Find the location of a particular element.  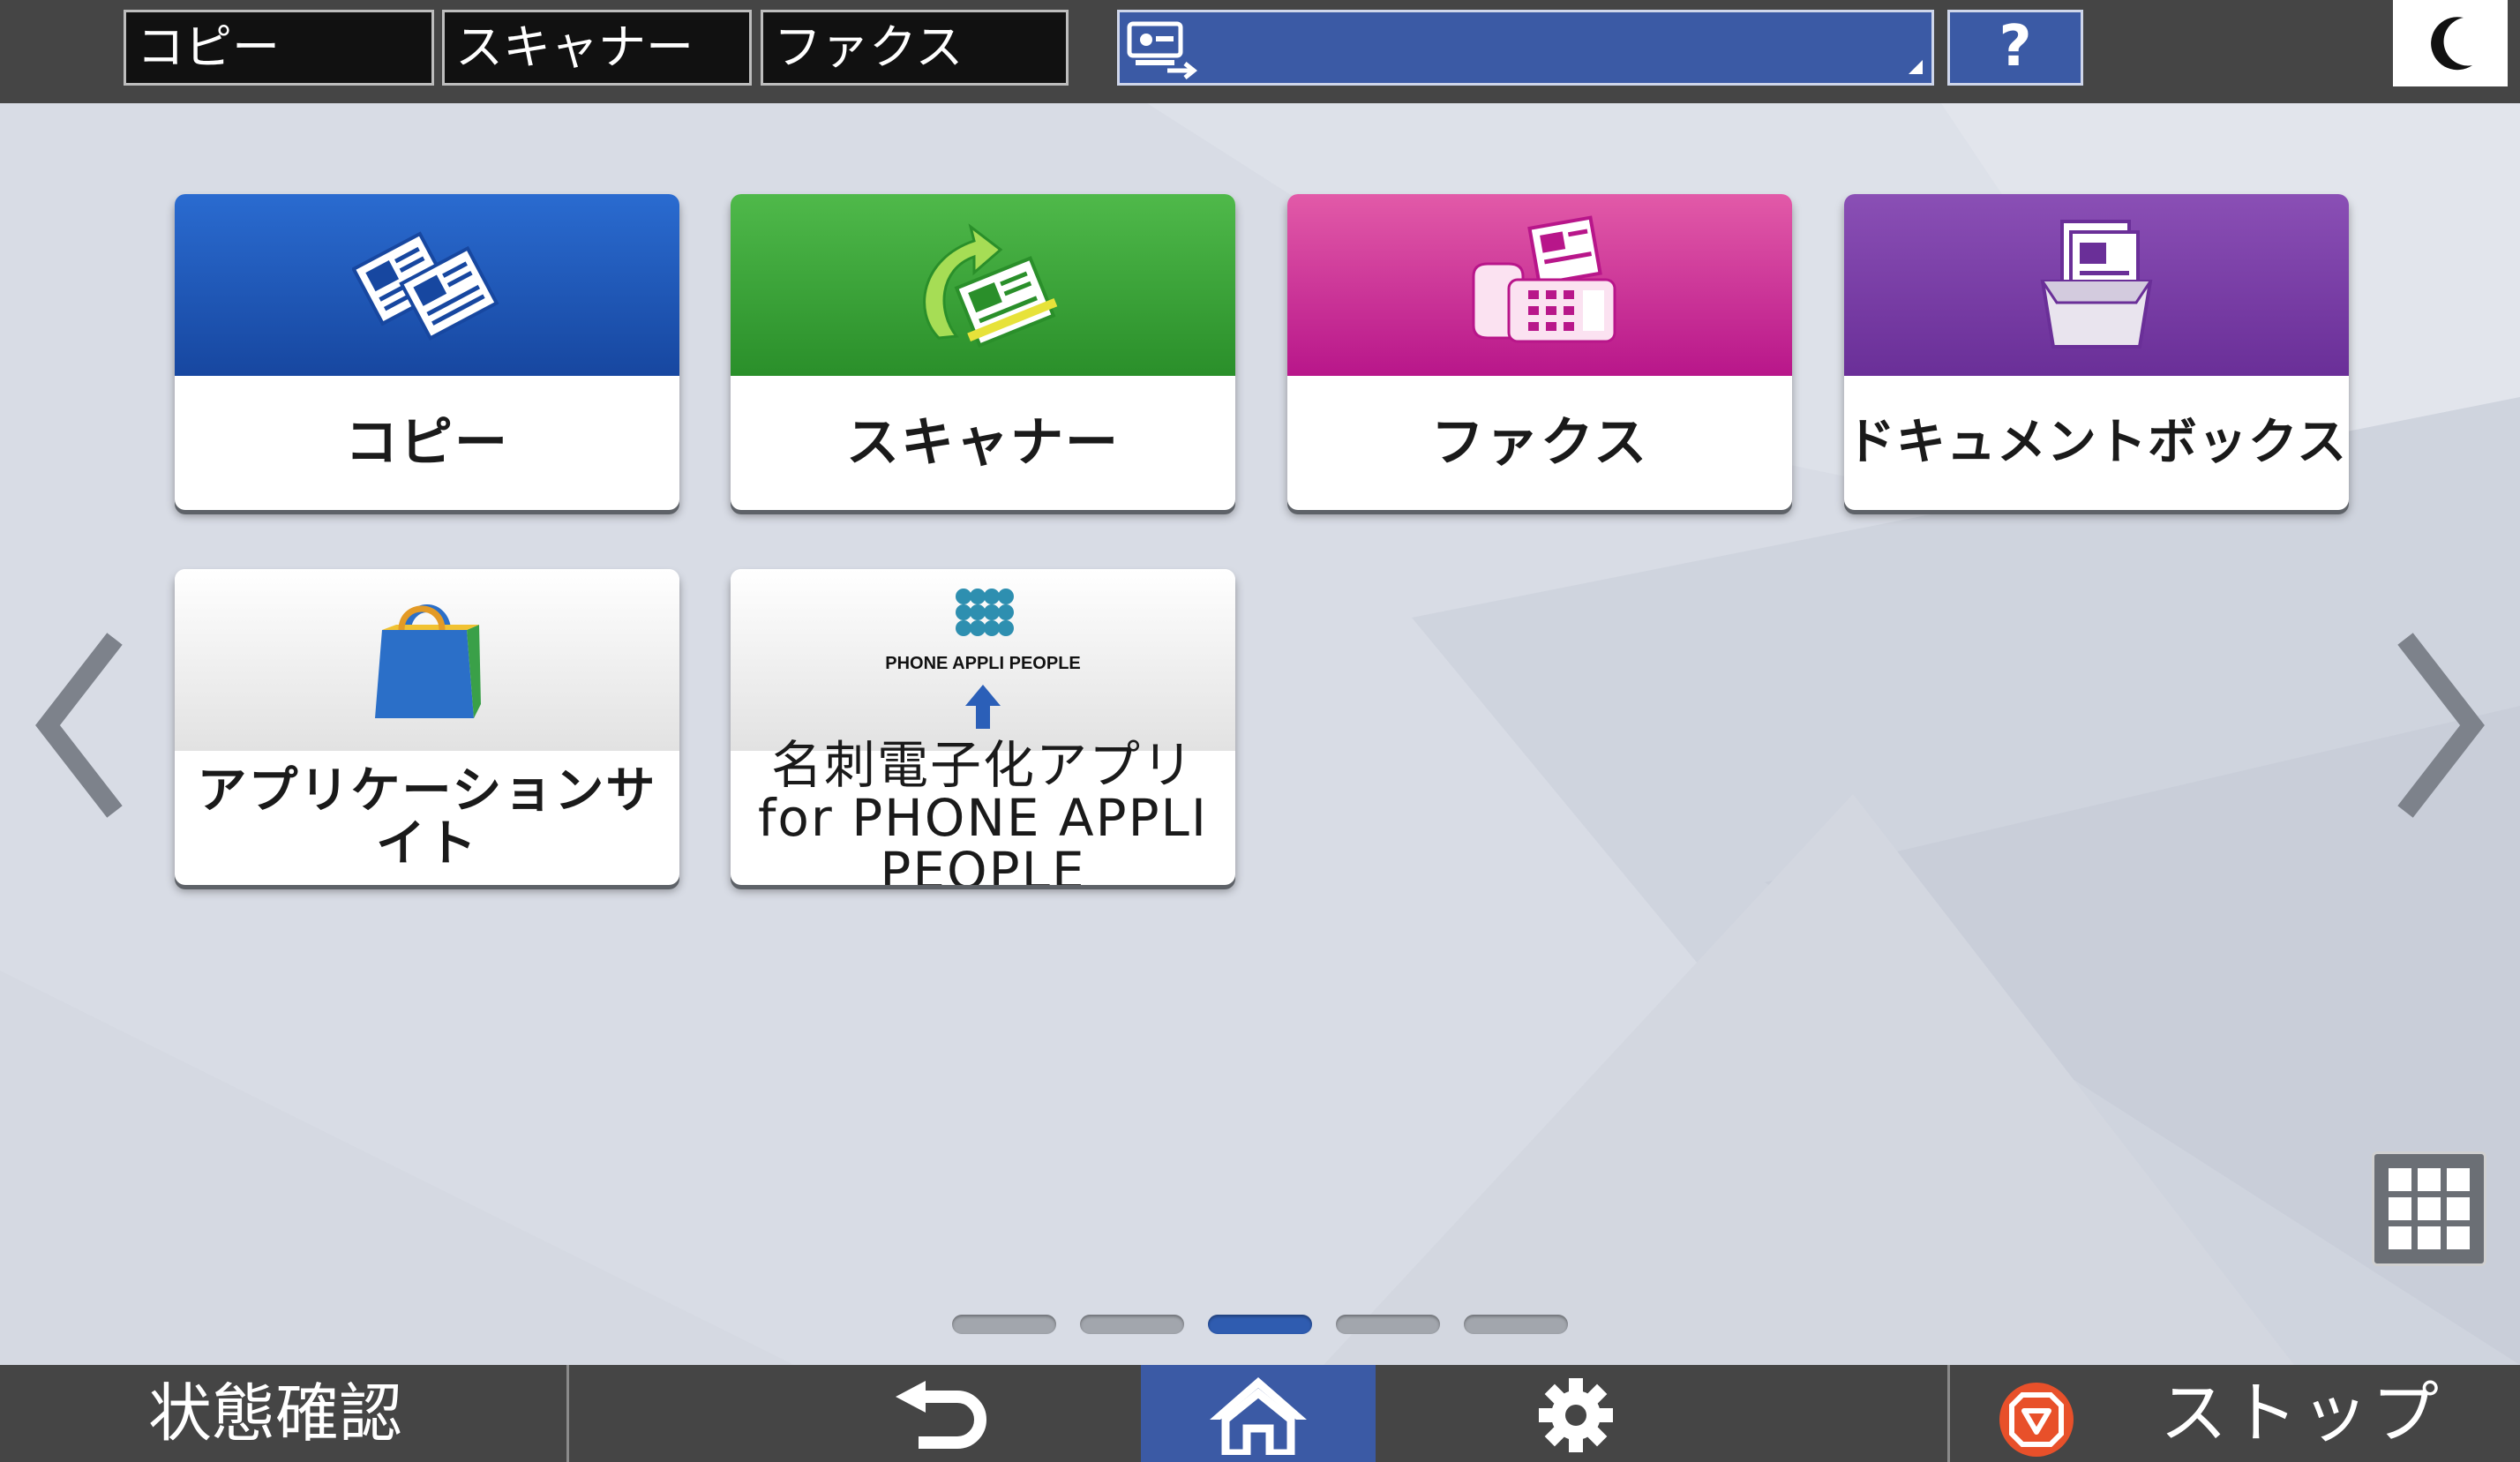

stop-button: ストップ is located at coordinates (2235, 1413).